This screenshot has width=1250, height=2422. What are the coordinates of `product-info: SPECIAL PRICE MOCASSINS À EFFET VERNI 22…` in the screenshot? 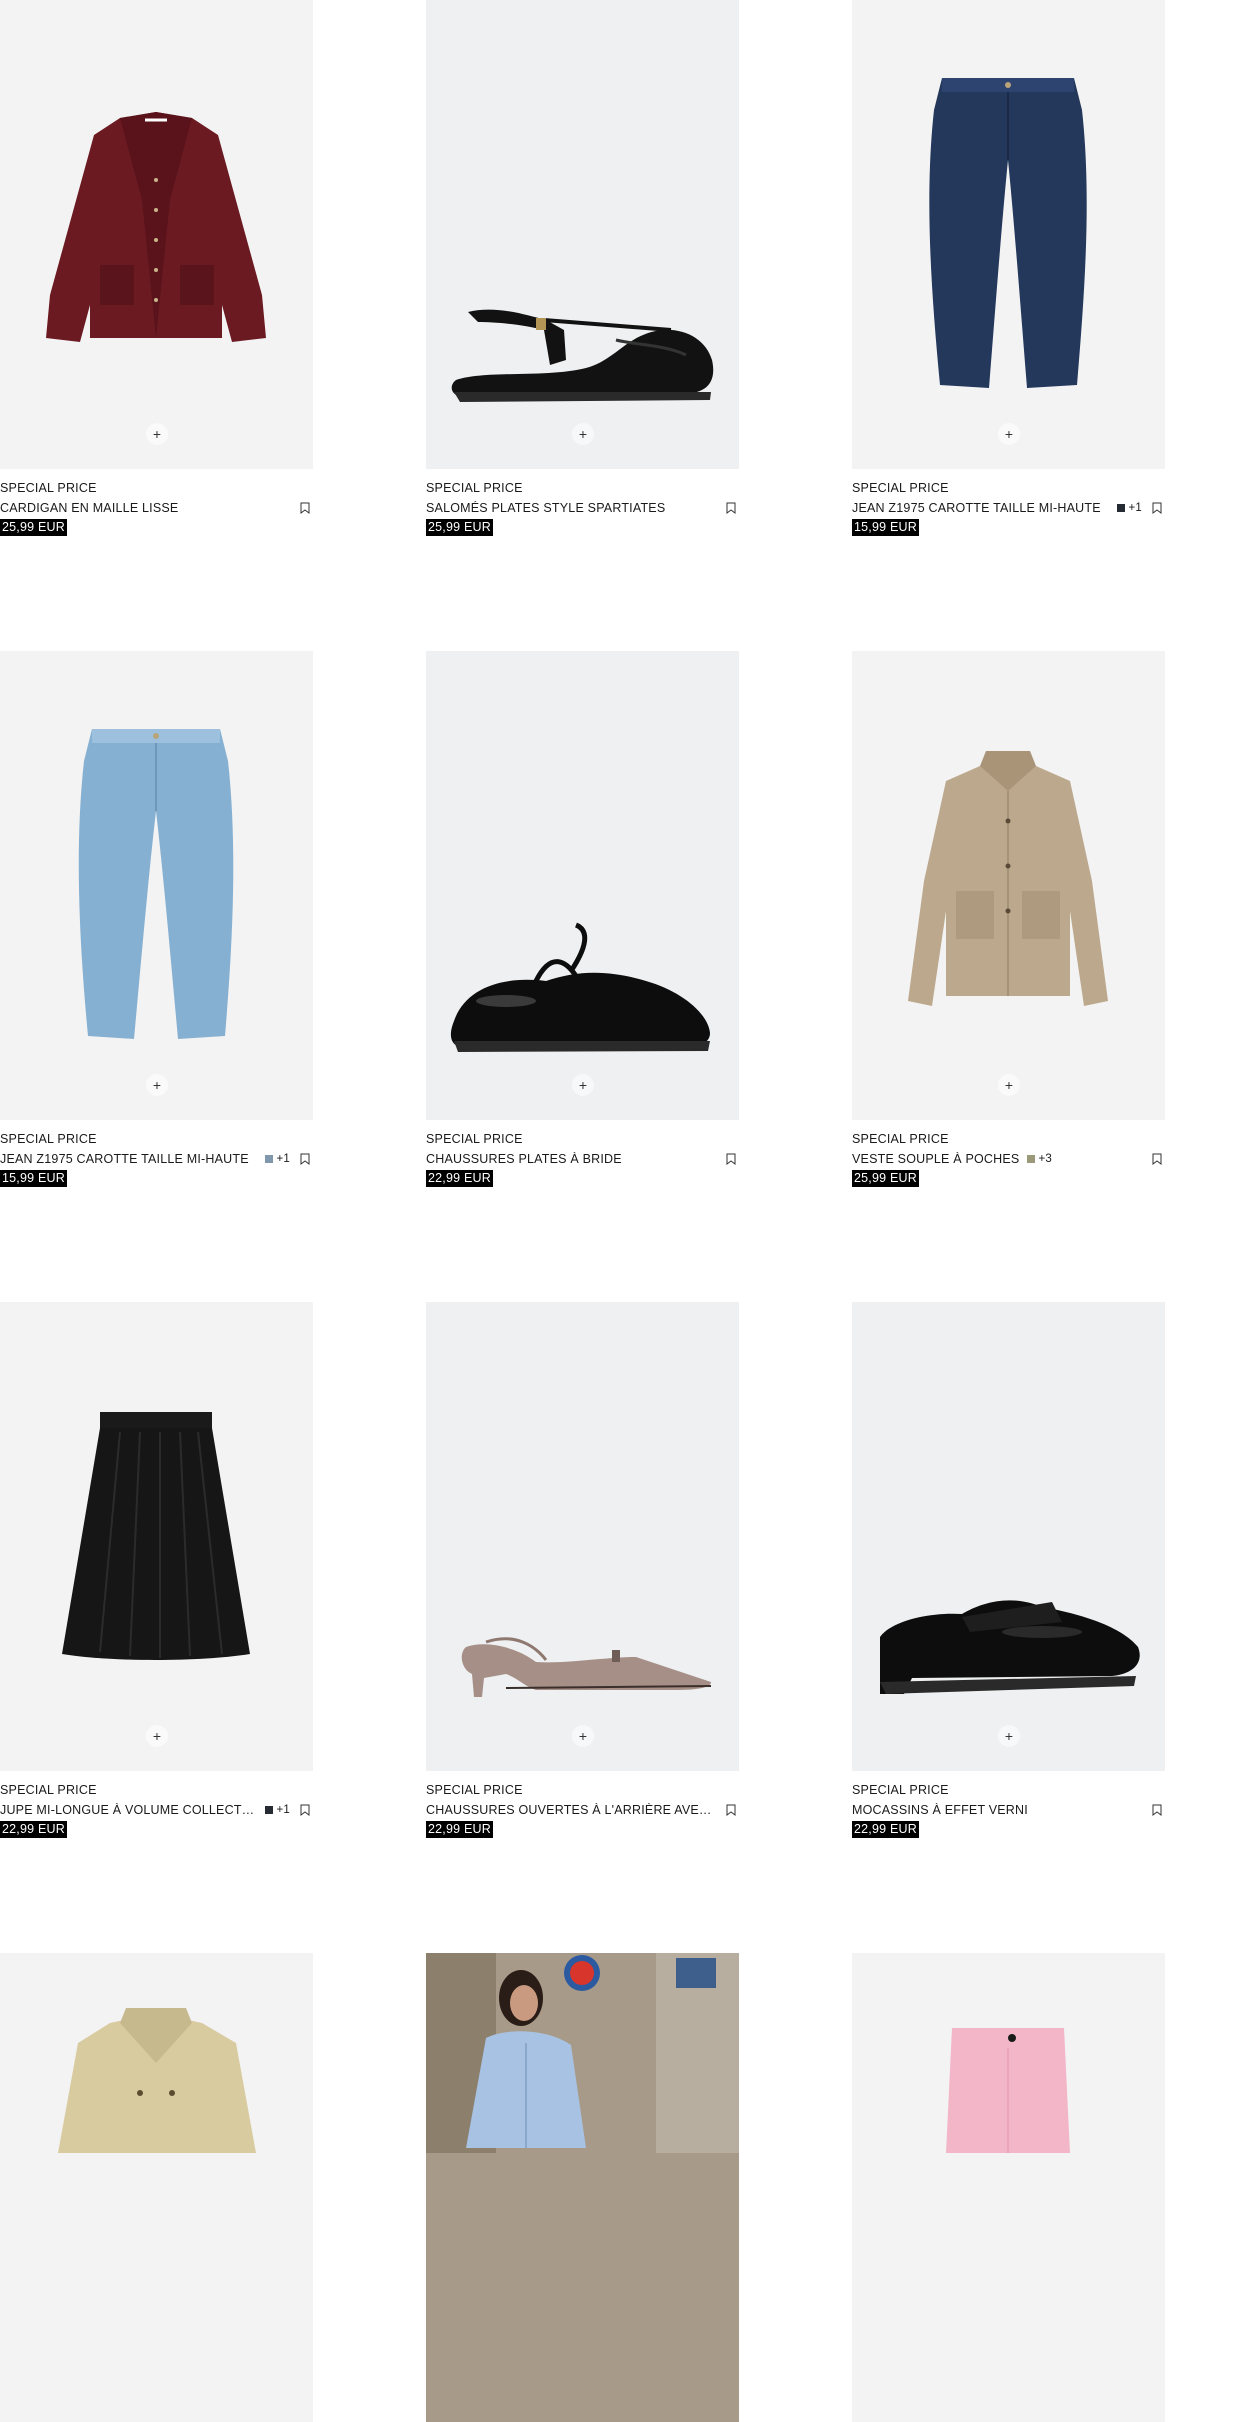 It's located at (1008, 1806).